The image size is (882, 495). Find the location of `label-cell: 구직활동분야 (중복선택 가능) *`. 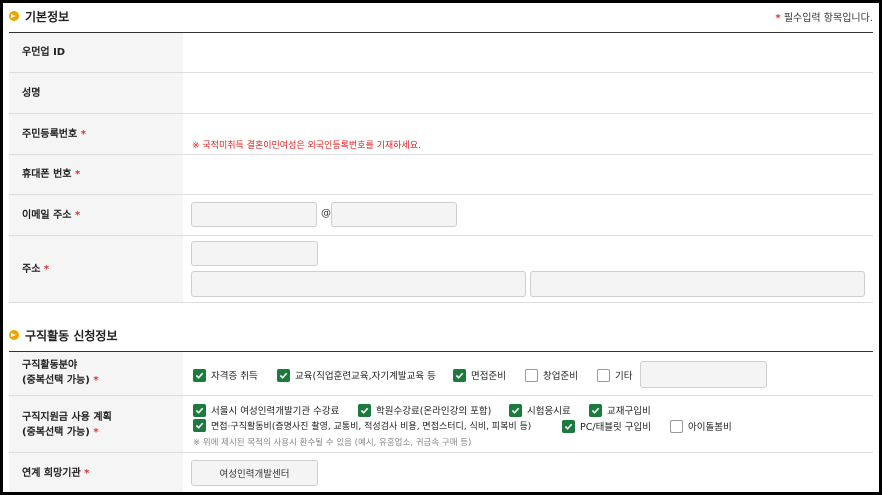

label-cell: 구직활동분야 (중복선택 가능) * is located at coordinates (96, 373).